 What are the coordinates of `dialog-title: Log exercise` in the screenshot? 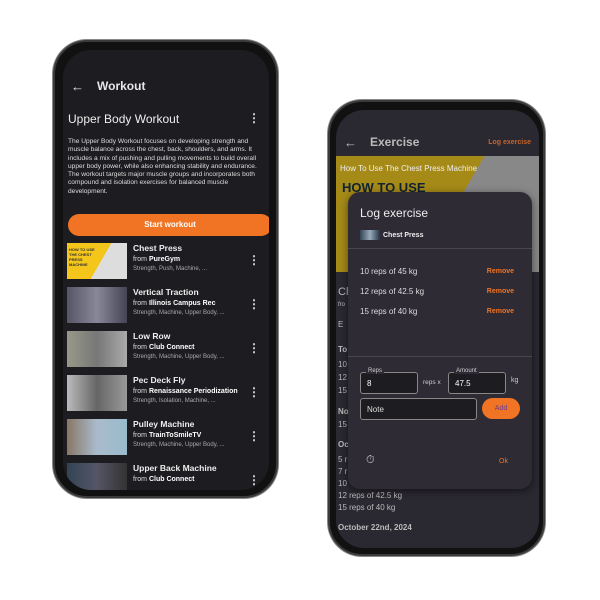 It's located at (394, 213).